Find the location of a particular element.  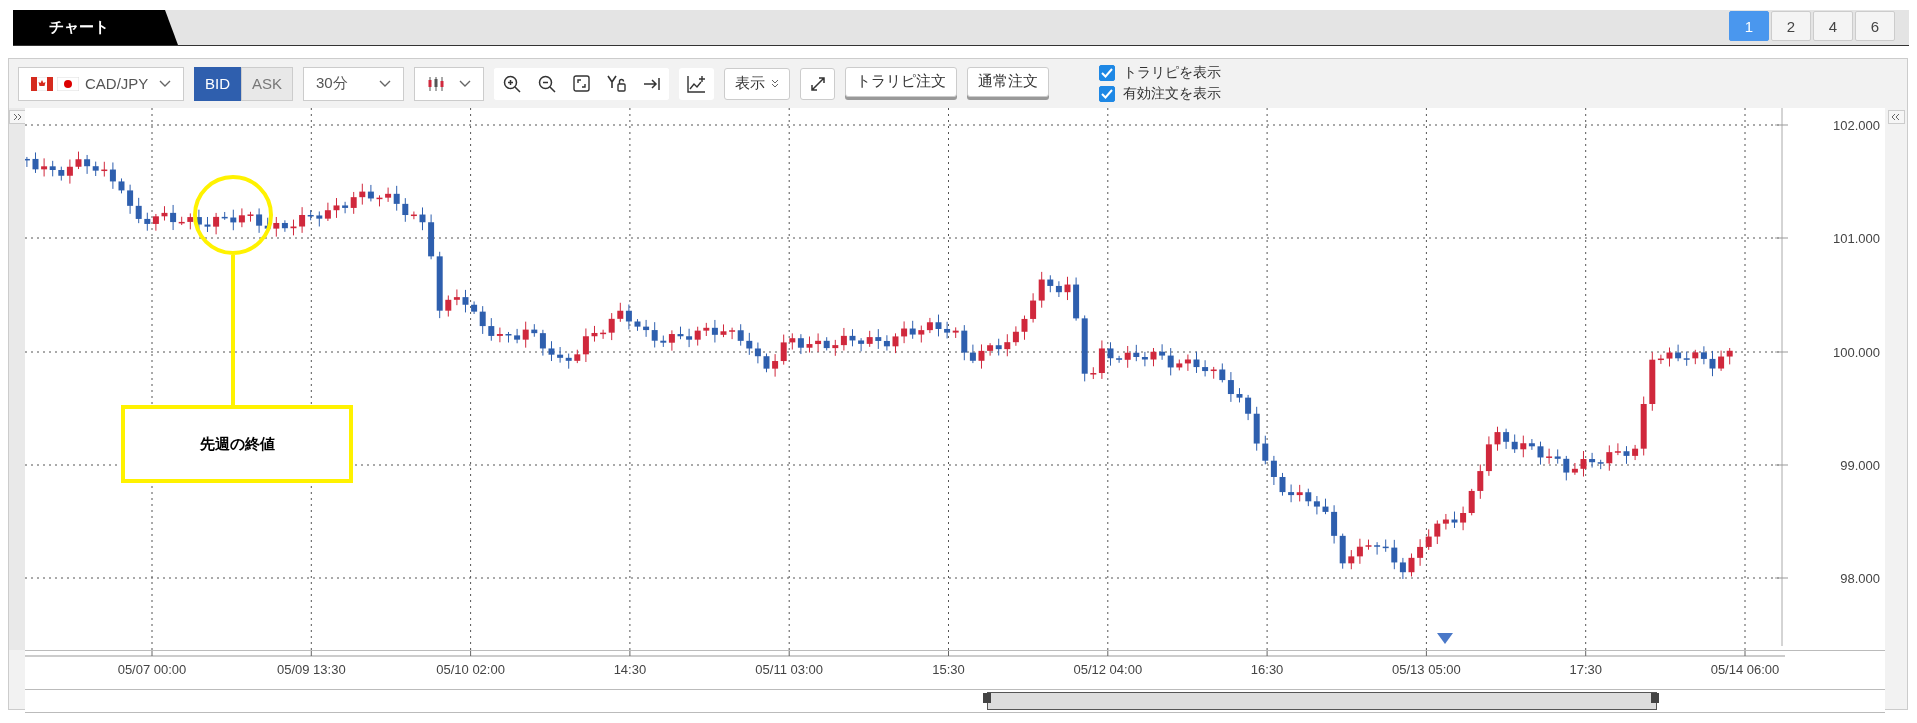

layout-button: 6 is located at coordinates (1875, 26).